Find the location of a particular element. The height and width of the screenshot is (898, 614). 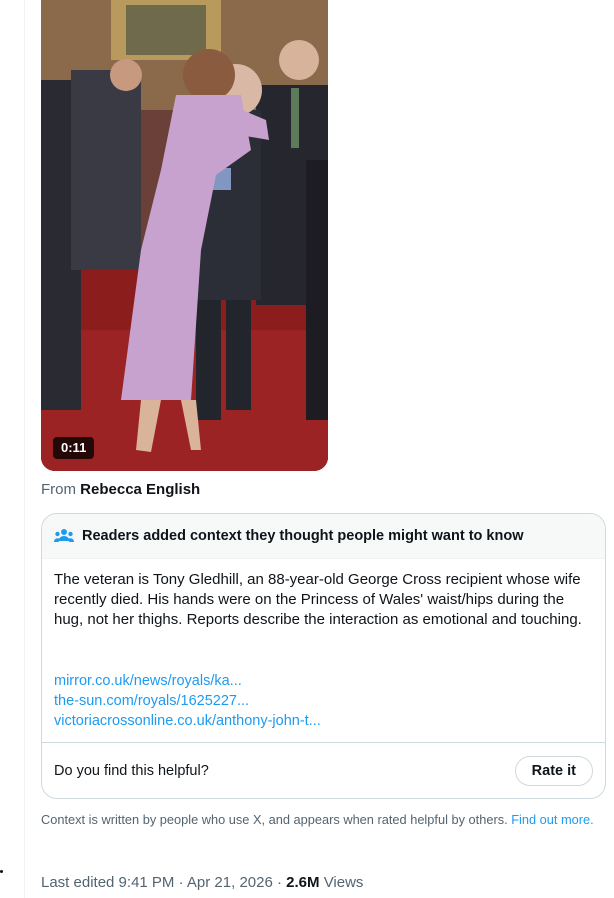

video-source-prefix: From is located at coordinates (58, 489).